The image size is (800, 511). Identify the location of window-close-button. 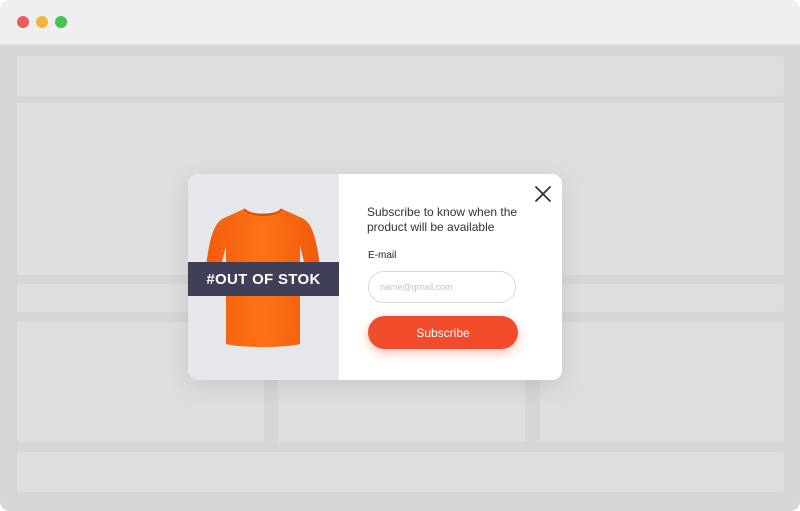
(23, 22).